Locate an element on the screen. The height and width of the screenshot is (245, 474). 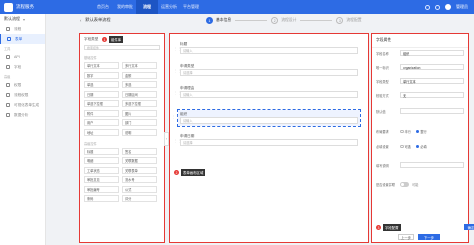
nav-item-process: 流程 is located at coordinates (147, 7).